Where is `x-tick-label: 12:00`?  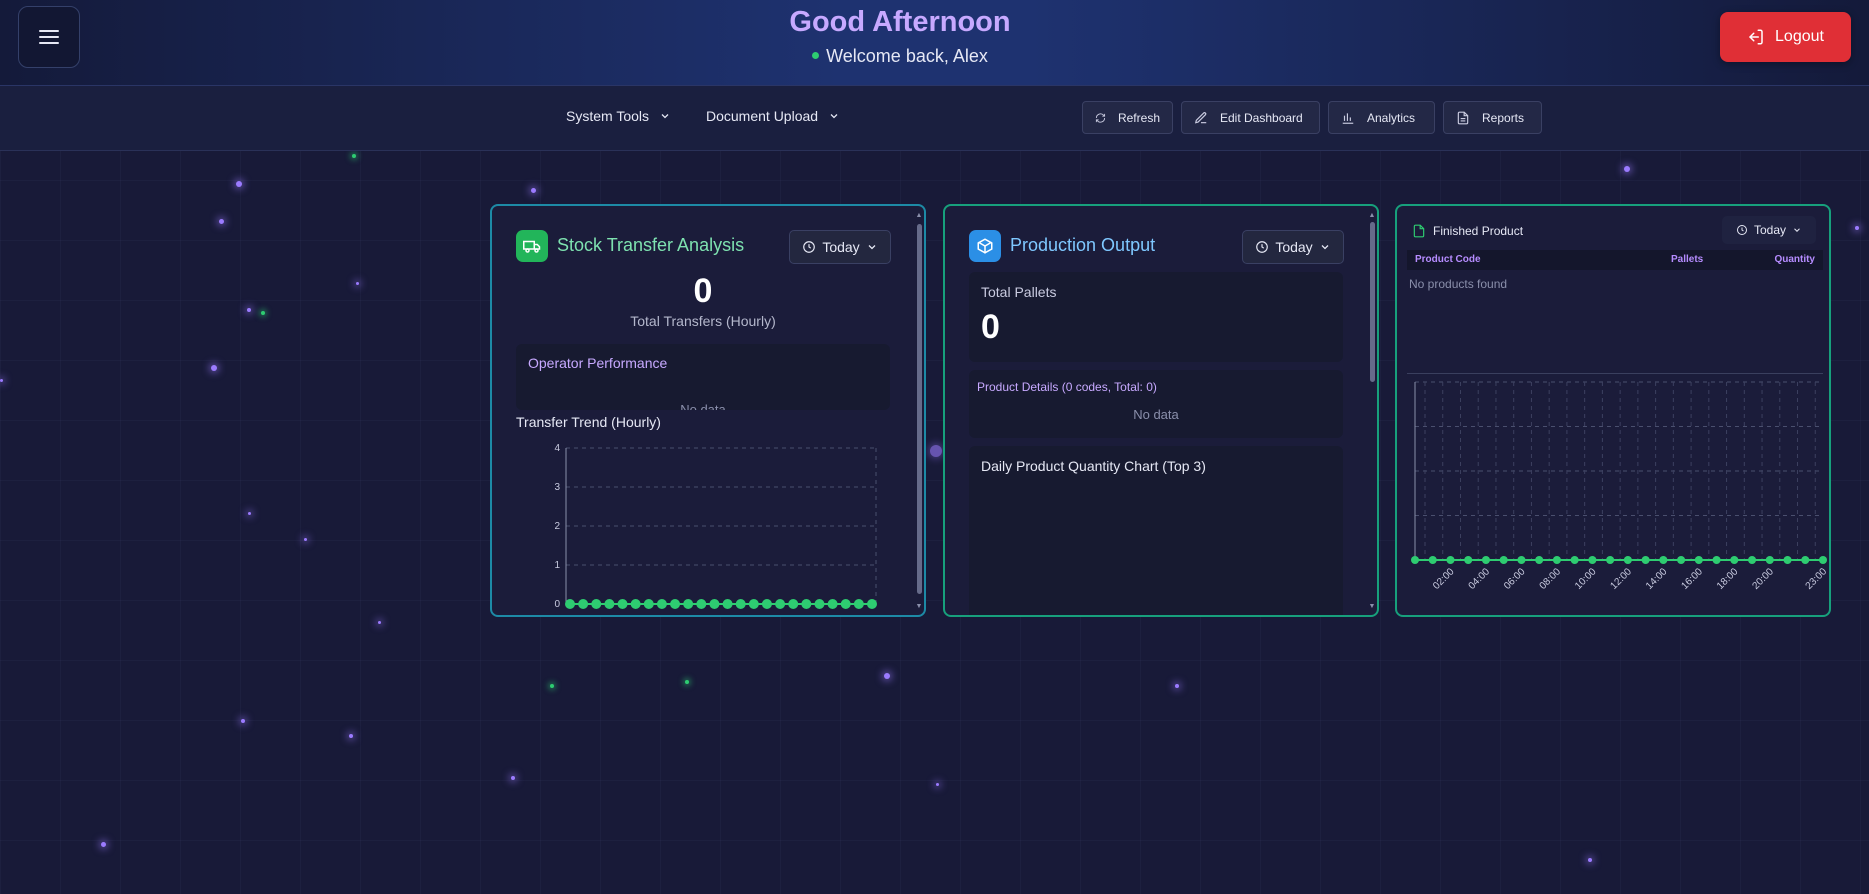 x-tick-label: 12:00 is located at coordinates (1622, 579).